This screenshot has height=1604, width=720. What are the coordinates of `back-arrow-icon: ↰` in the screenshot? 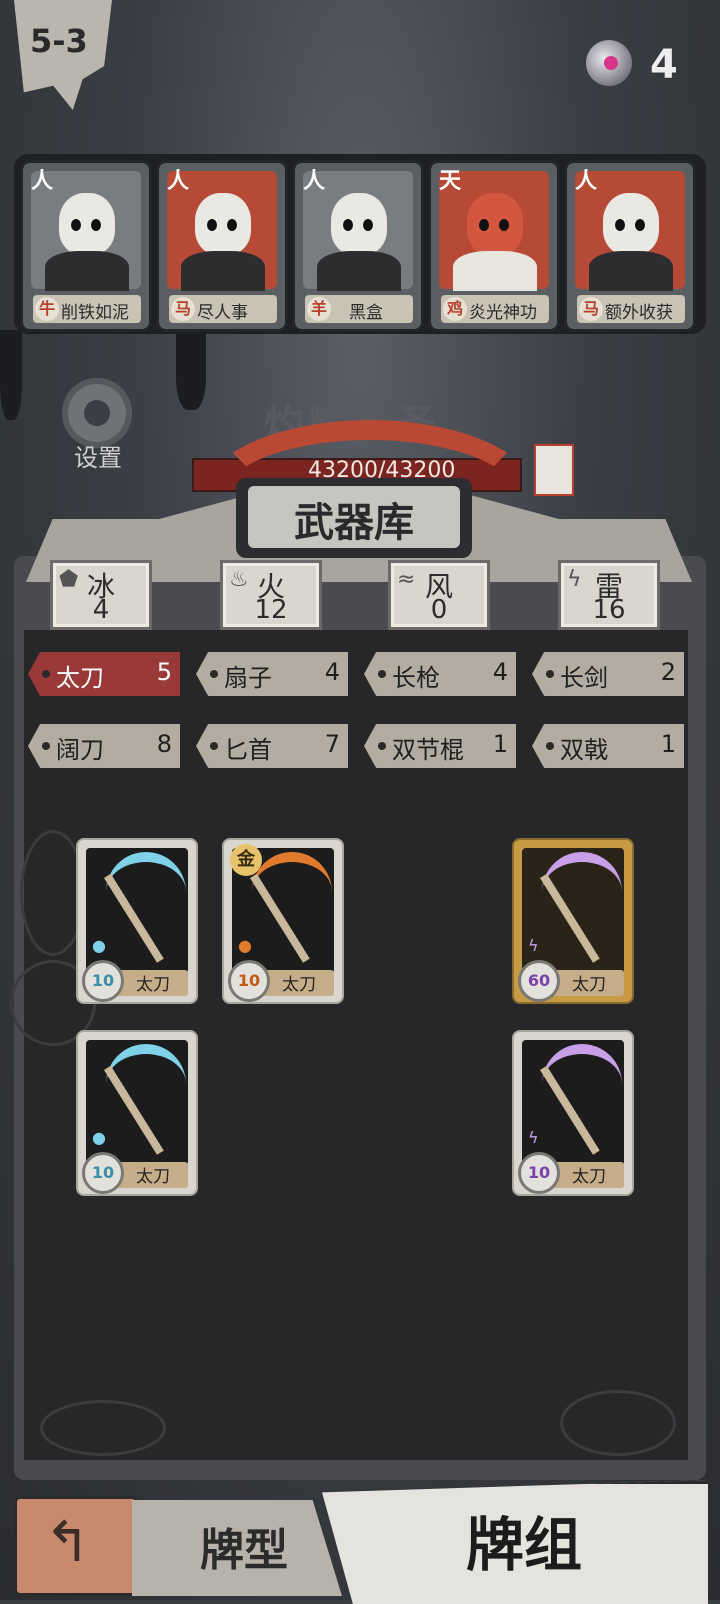 It's located at (67, 1542).